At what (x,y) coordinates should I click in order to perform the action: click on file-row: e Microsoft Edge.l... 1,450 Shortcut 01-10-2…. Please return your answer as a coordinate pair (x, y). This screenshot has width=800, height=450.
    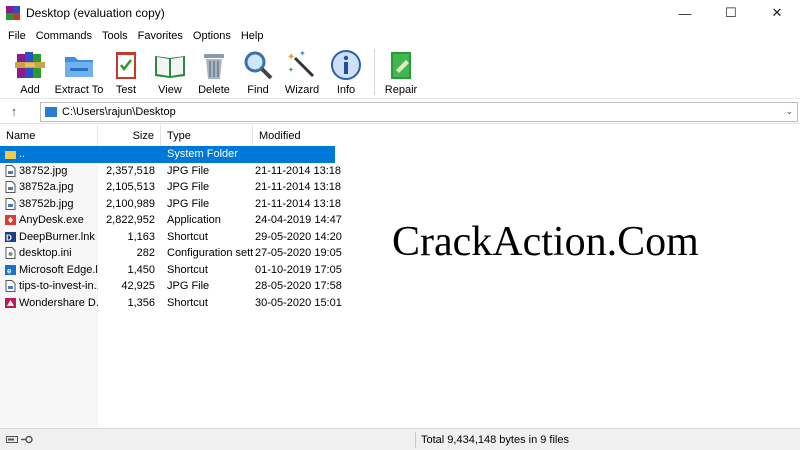
    Looking at the image, I should click on (171, 270).